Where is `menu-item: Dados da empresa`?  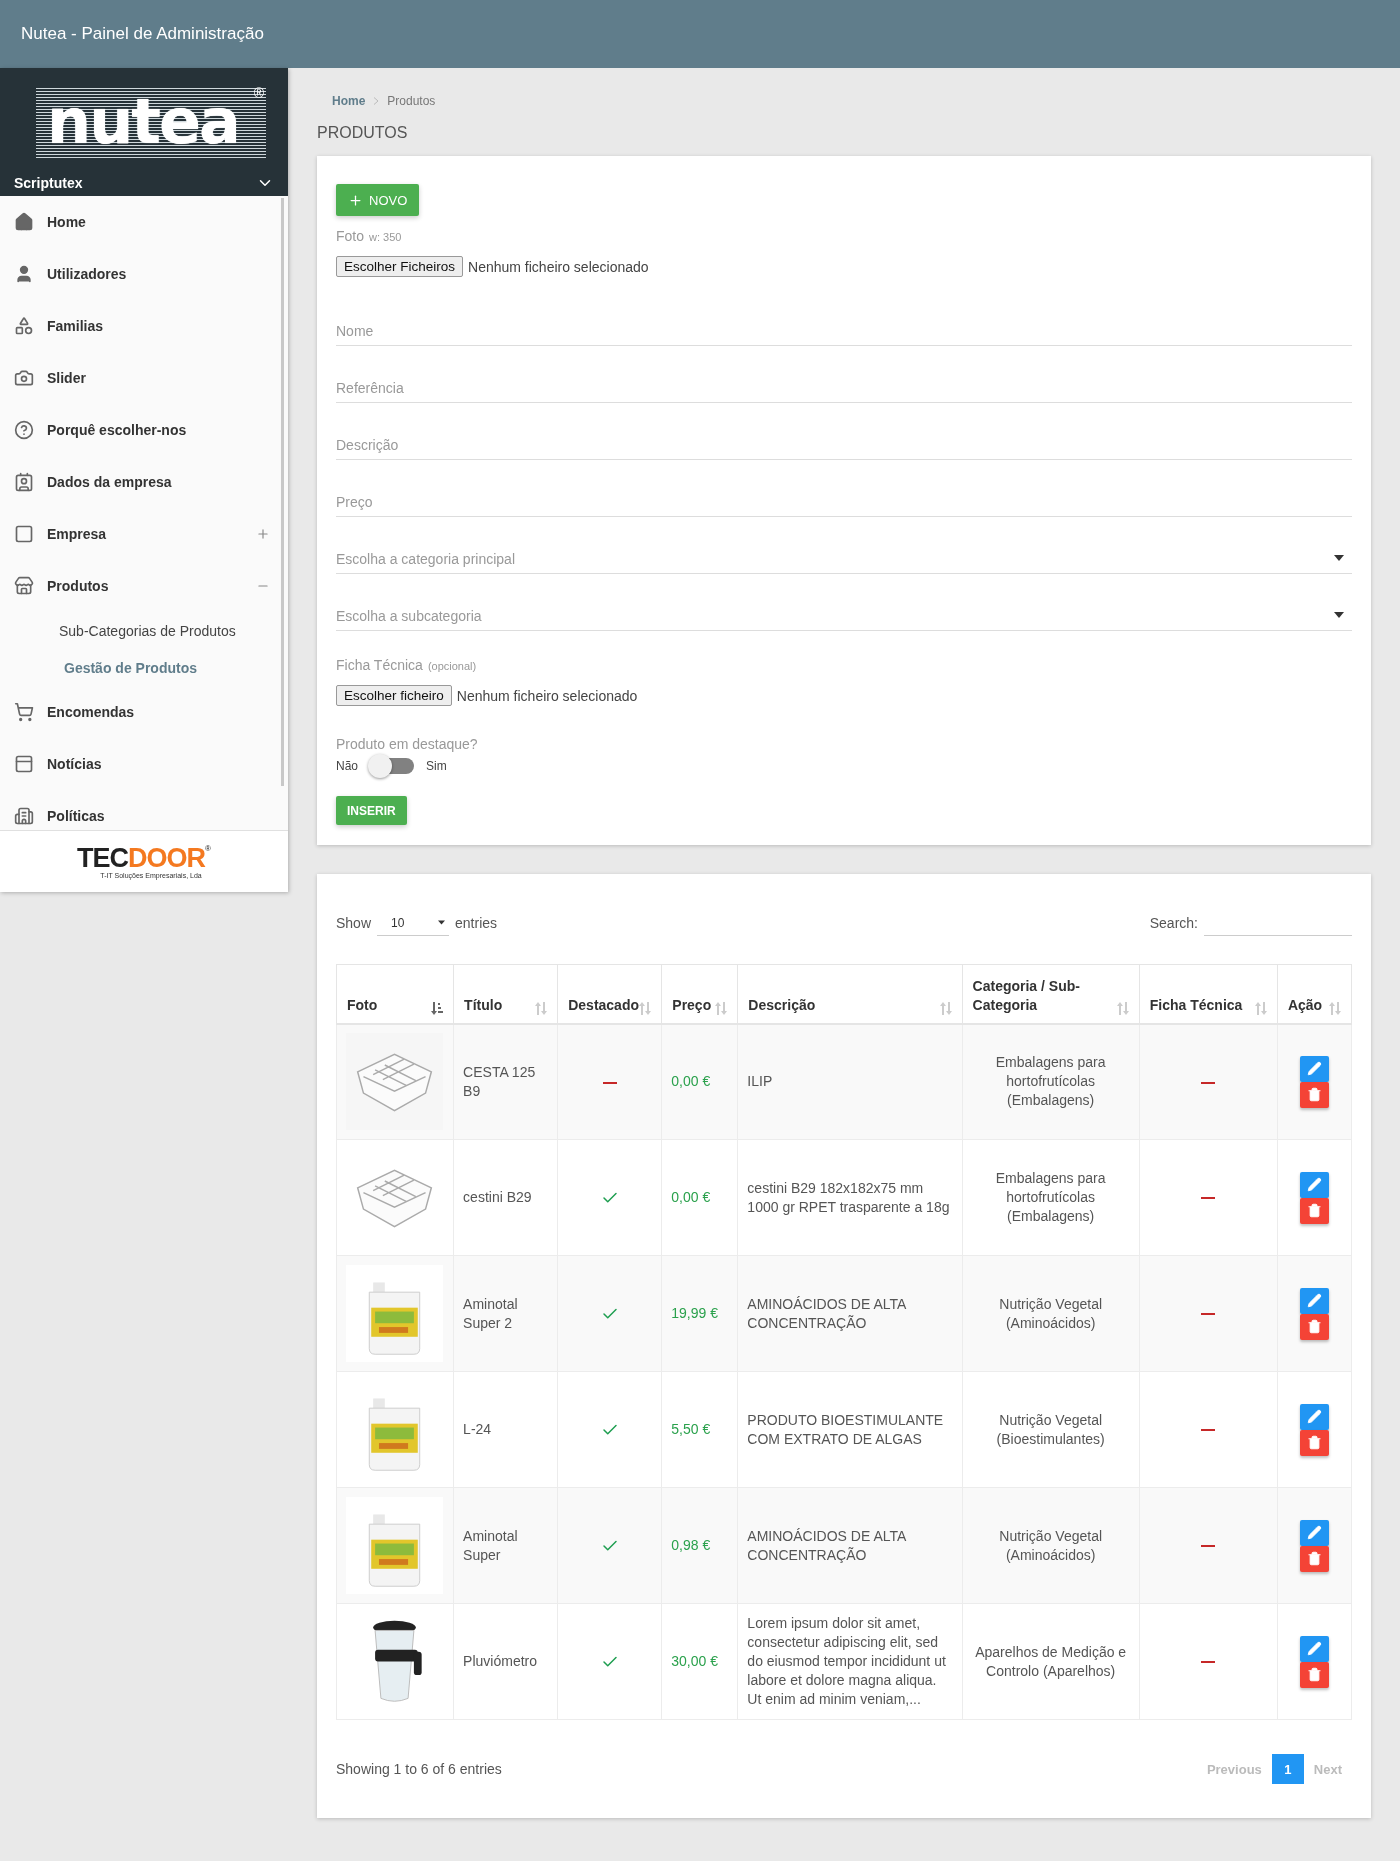 menu-item: Dados da empresa is located at coordinates (142, 482).